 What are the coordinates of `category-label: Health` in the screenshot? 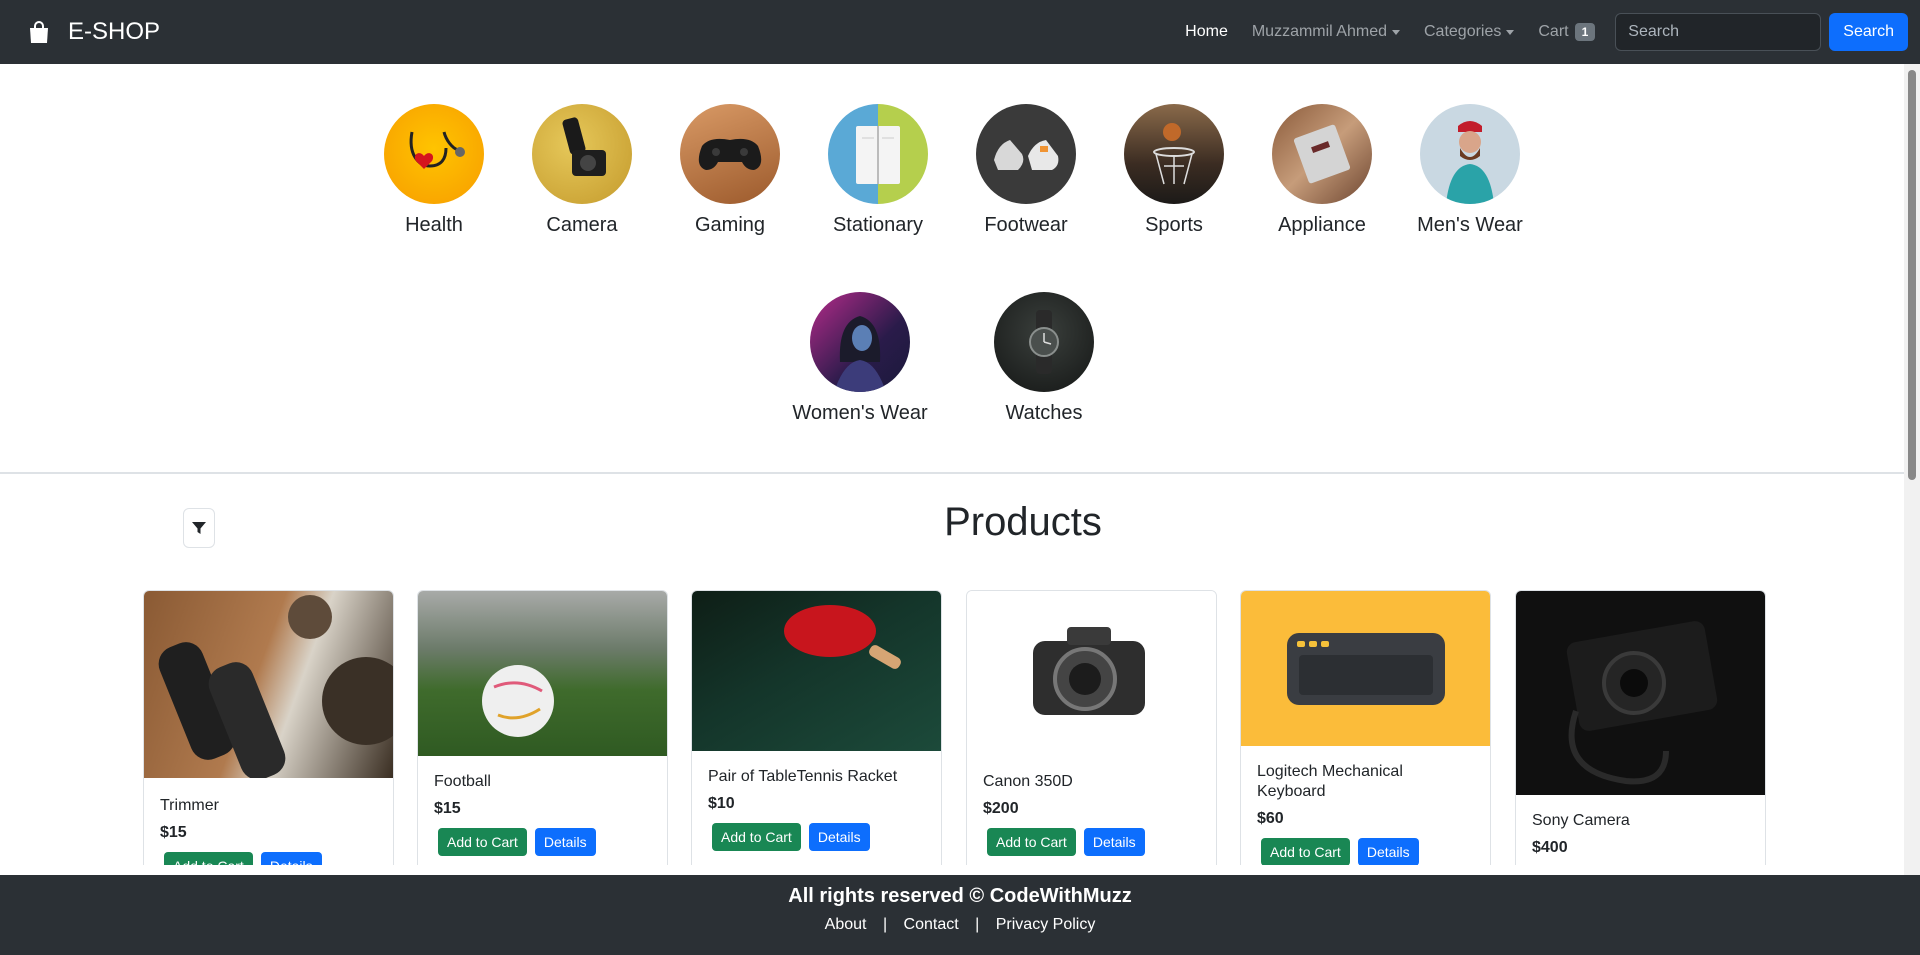 It's located at (434, 225).